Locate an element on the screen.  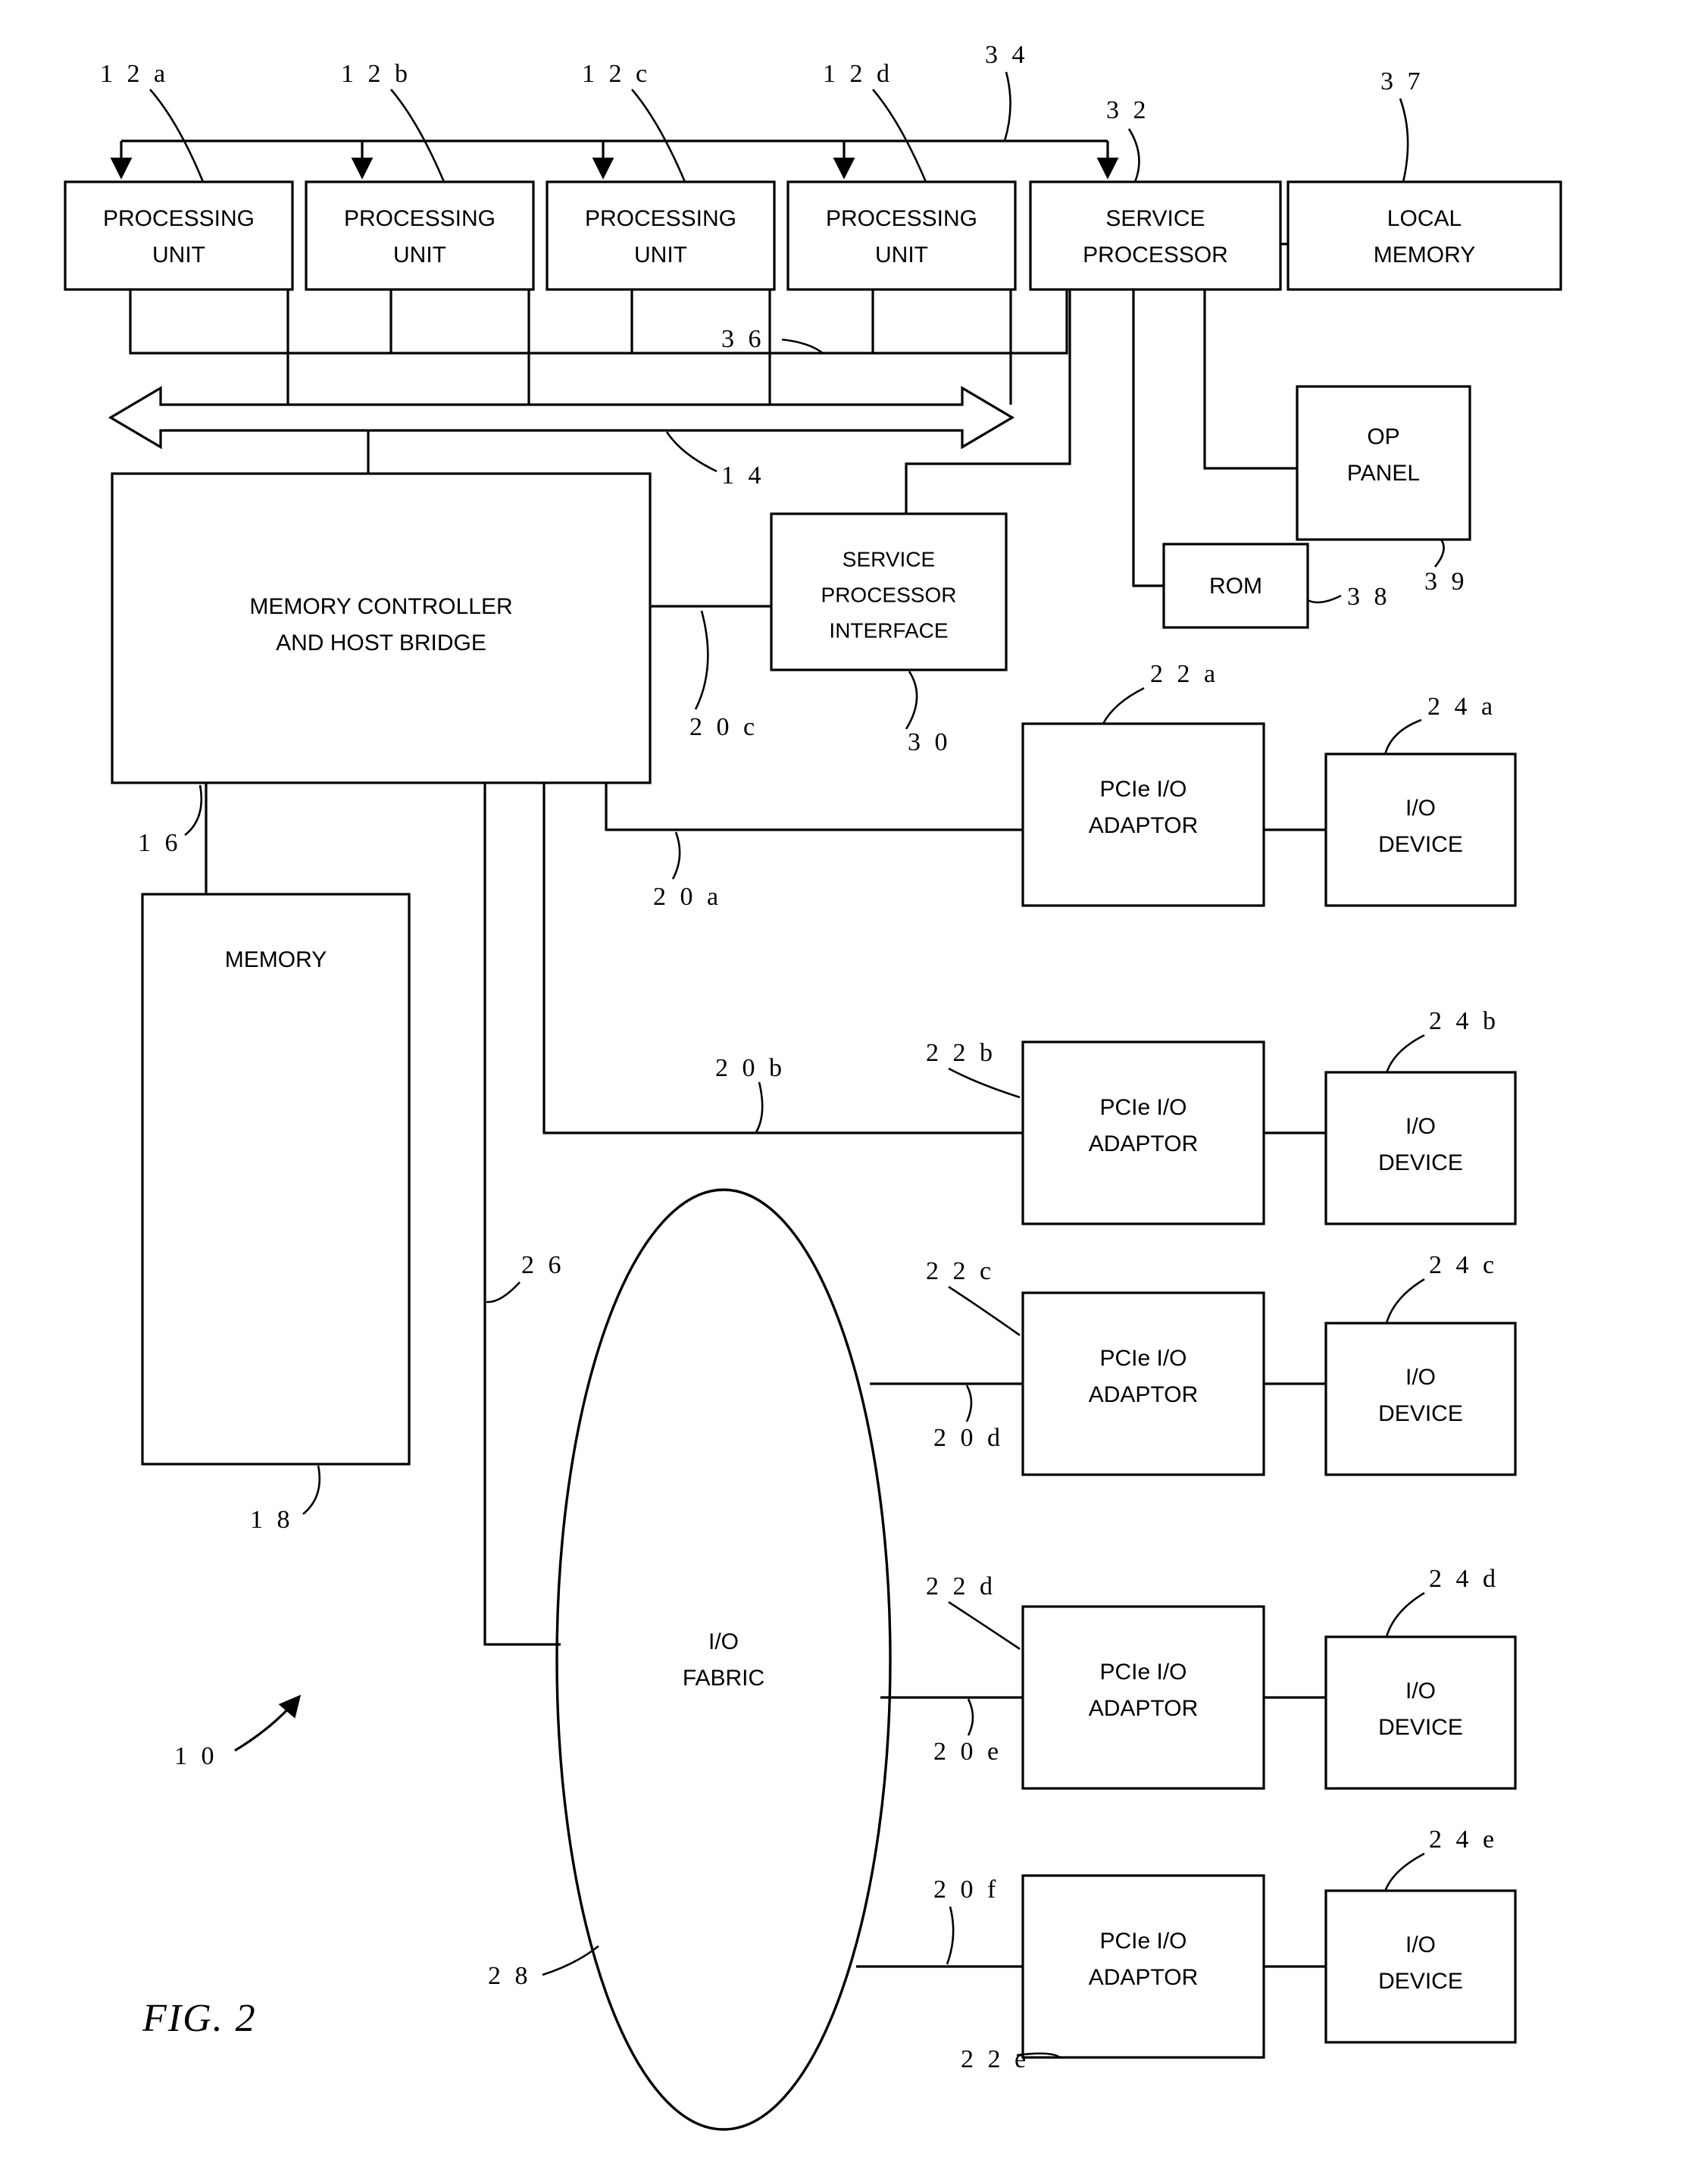
ref-22d: 2 2 d is located at coordinates (961, 1586).